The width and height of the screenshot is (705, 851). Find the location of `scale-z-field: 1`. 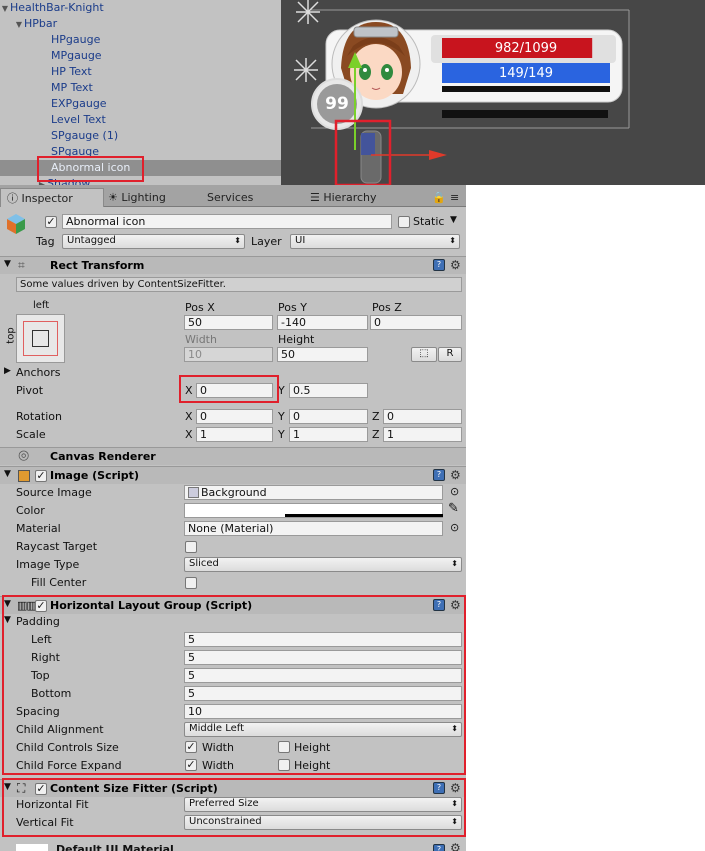

scale-z-field: 1 is located at coordinates (422, 434).